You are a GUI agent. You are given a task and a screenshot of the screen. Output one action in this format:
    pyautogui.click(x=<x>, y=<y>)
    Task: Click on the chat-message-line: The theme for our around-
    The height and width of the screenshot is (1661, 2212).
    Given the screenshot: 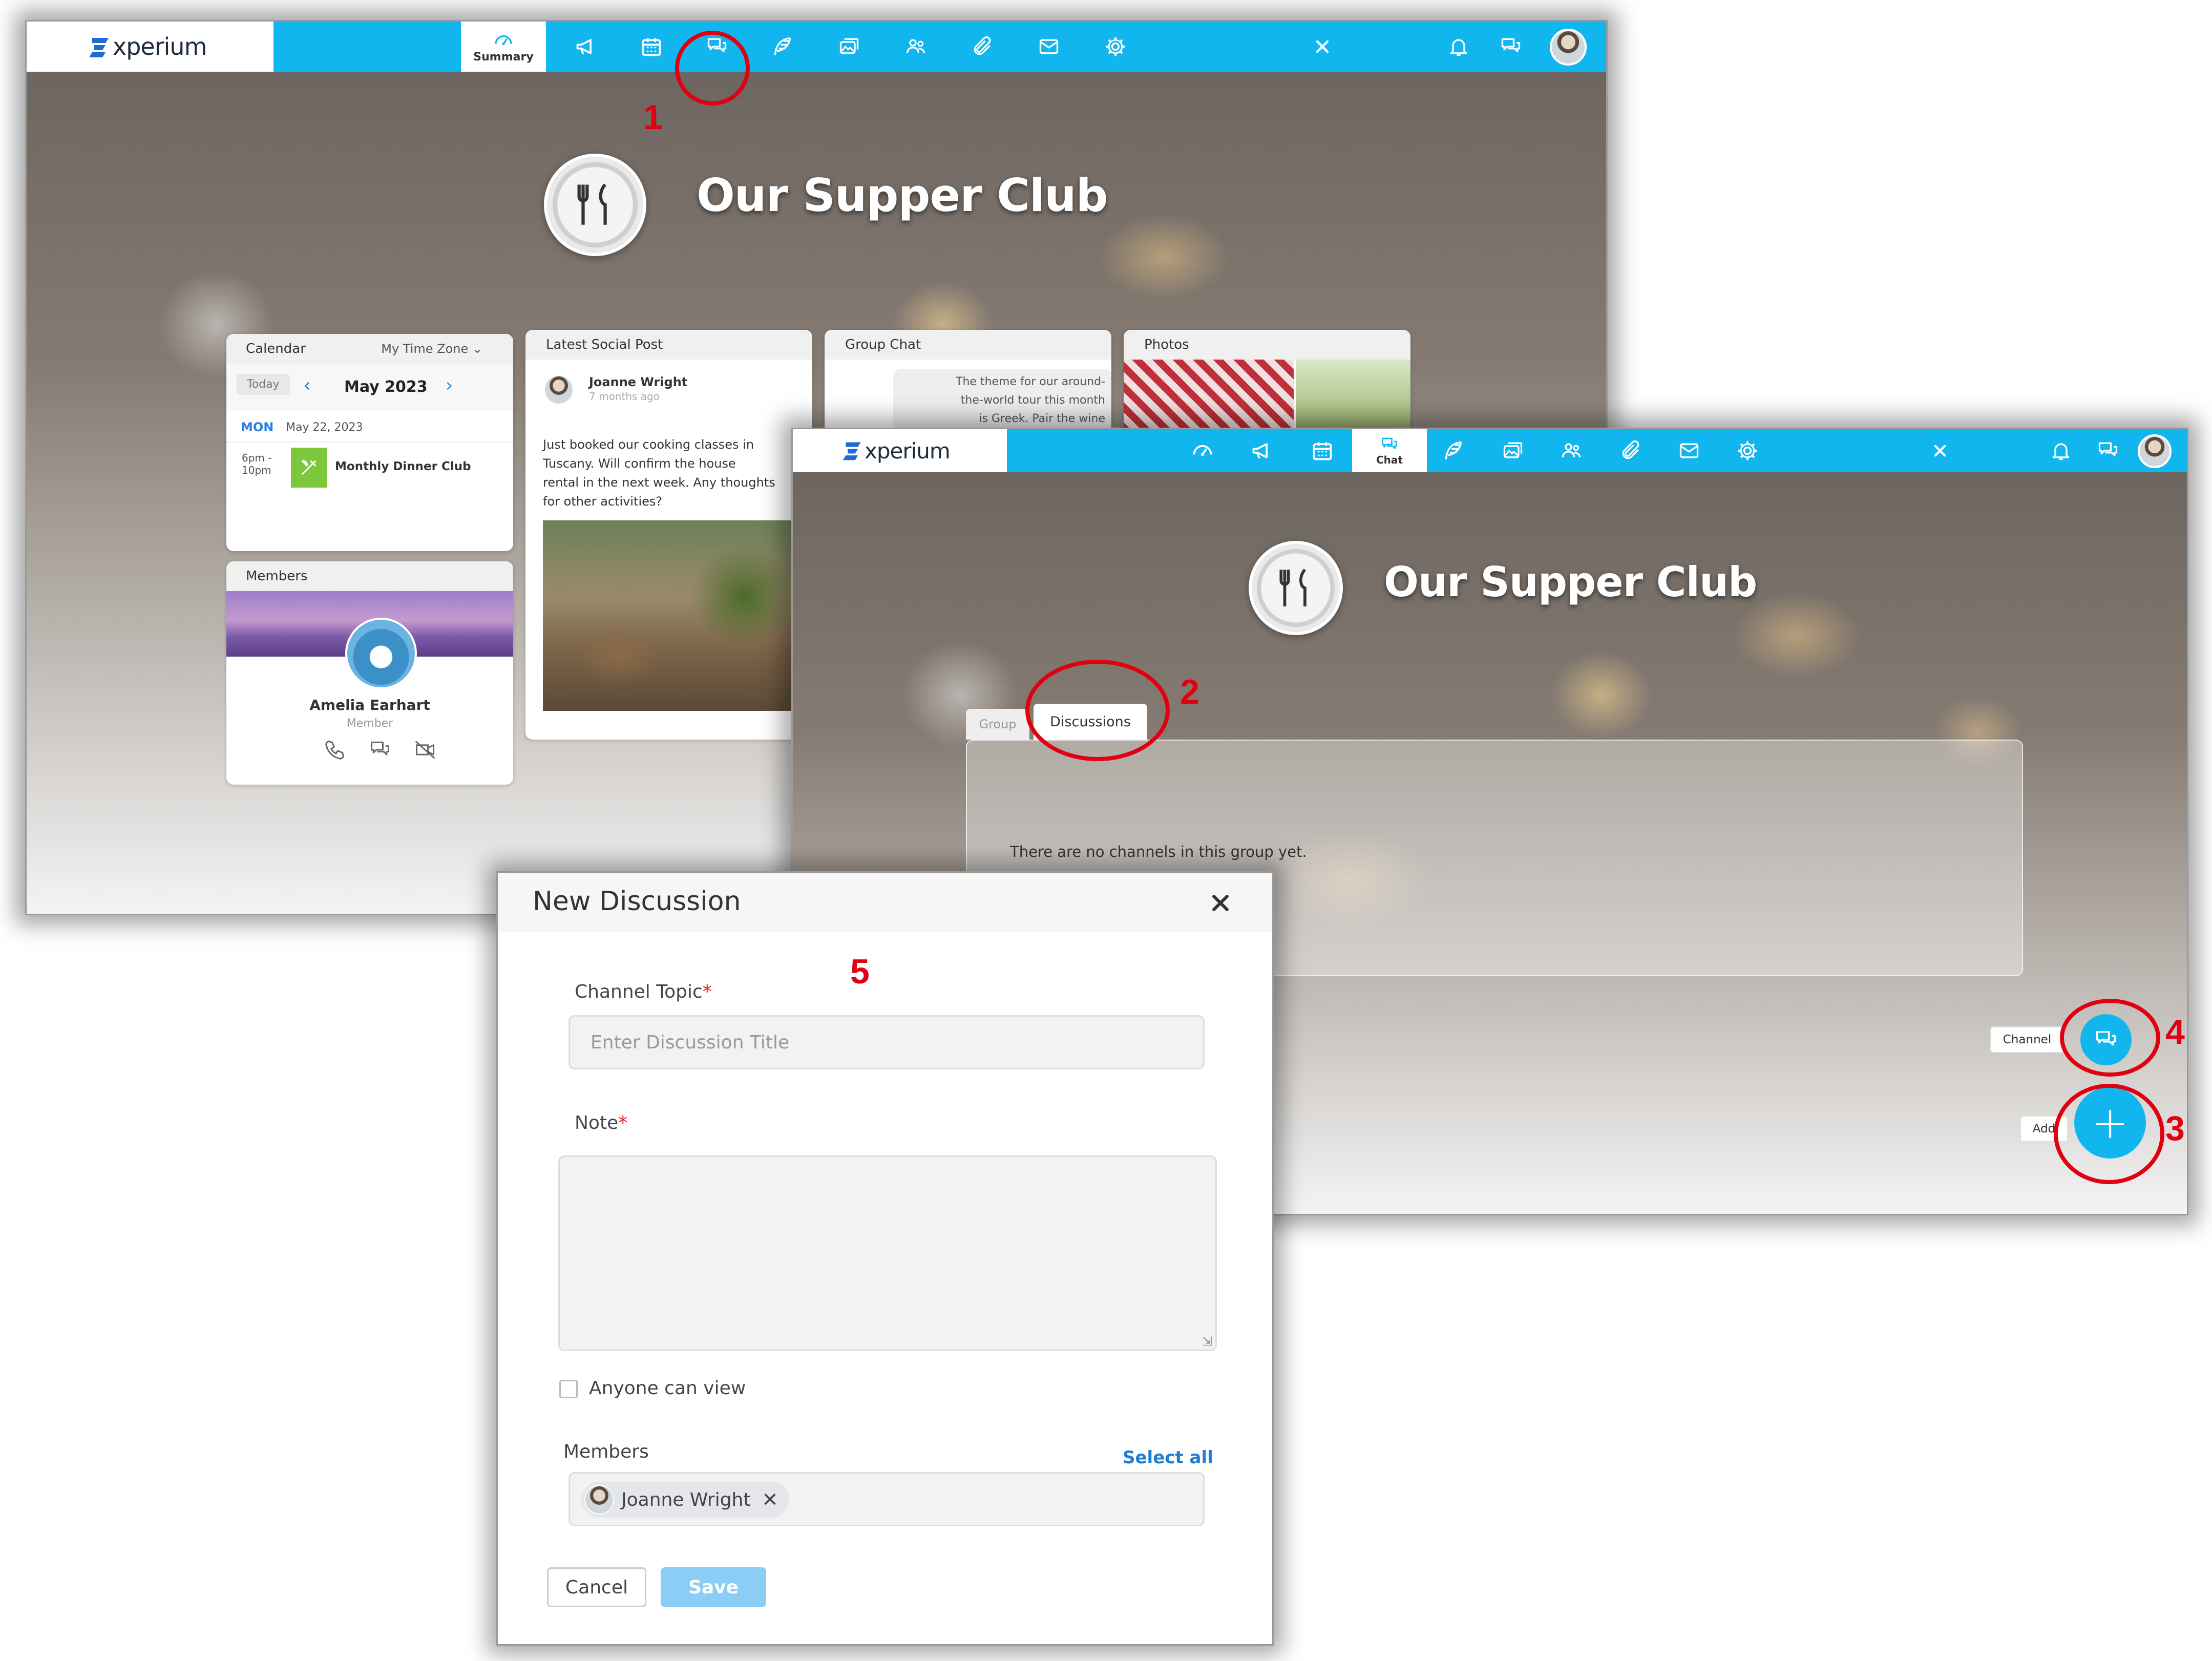 What is the action you would take?
    pyautogui.click(x=1030, y=381)
    